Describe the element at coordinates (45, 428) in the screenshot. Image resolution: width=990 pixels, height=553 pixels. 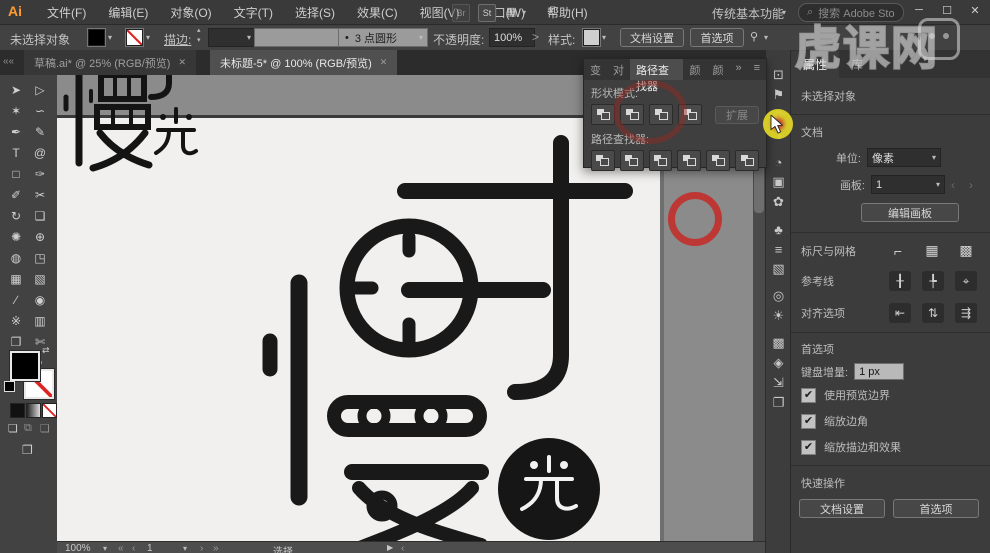
I see `draw-inside-icon: ❏` at that location.